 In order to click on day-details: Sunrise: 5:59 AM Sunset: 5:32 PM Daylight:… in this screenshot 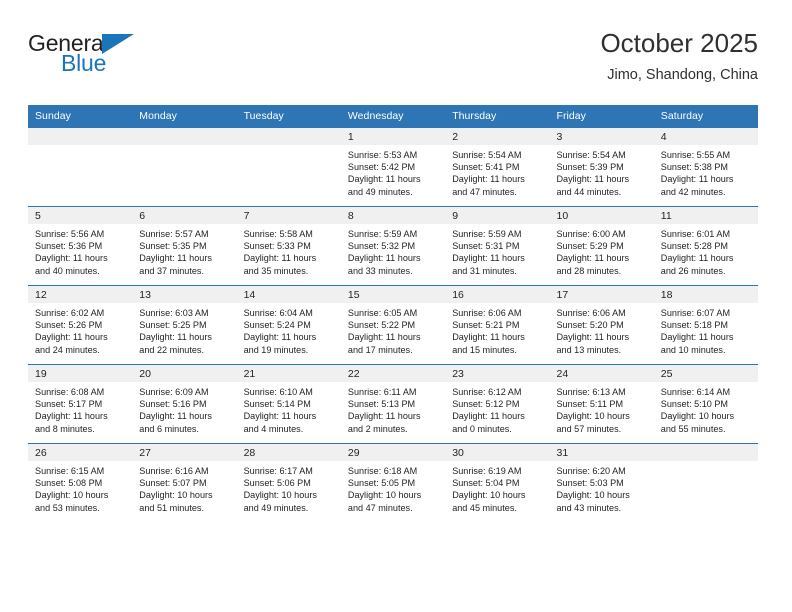, I will do `click(393, 250)`.